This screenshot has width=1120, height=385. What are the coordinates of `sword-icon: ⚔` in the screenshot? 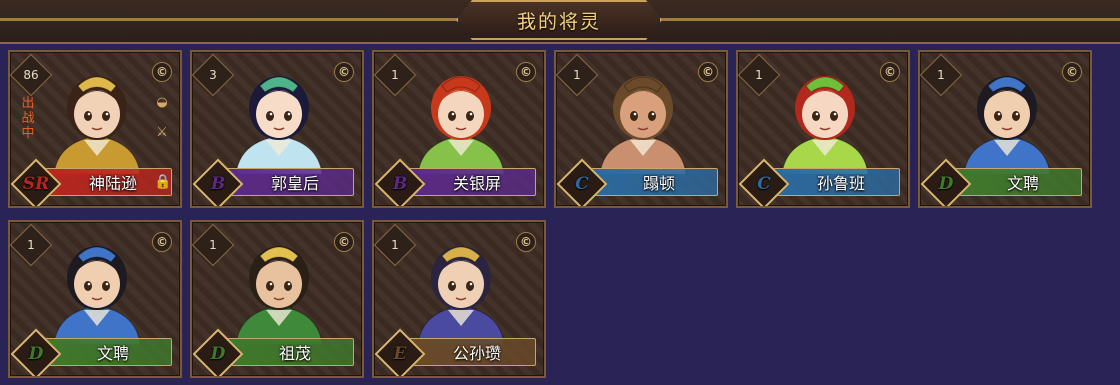 It's located at (162, 132).